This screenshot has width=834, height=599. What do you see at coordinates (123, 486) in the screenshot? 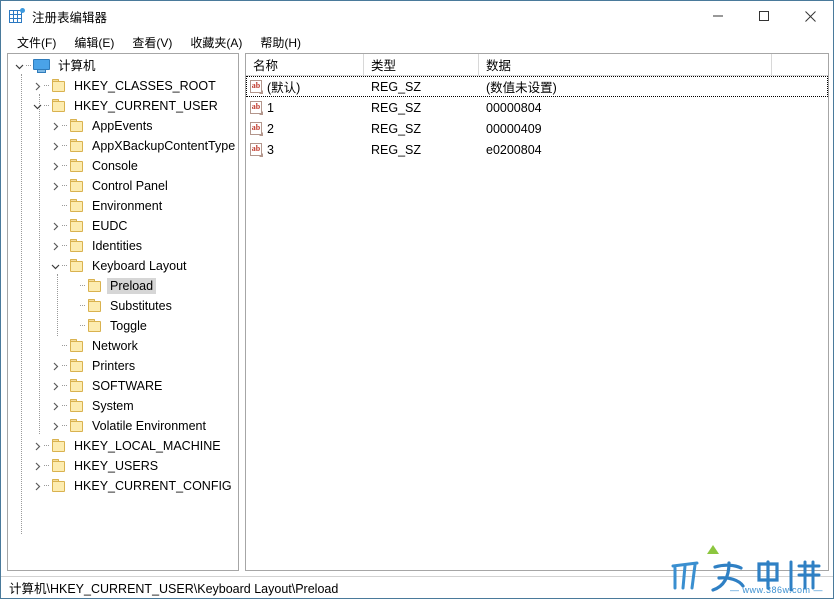
I see `tree-item-hkey-current-config: HKEY_CURRENT_CONFIG` at bounding box center [123, 486].